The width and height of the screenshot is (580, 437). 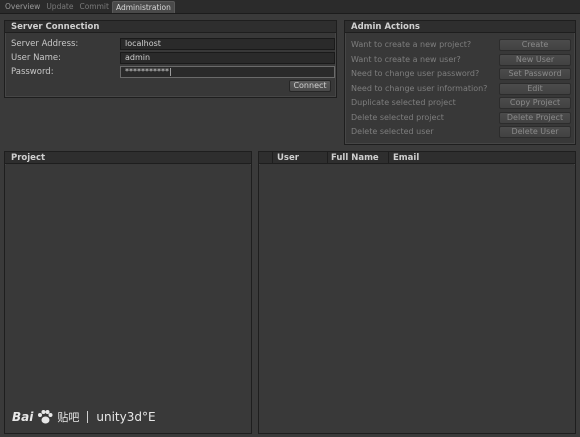 I want to click on baidu-tieba-watermark: Bai 贴吧 unity3d°E, so click(x=84, y=417).